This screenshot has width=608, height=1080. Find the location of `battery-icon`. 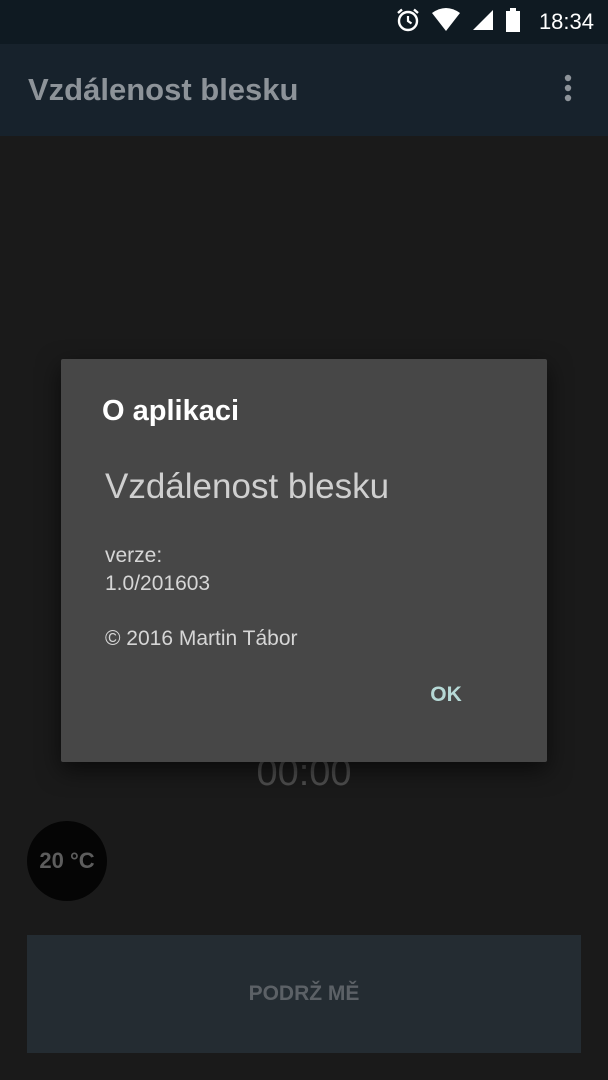

battery-icon is located at coordinates (513, 22).